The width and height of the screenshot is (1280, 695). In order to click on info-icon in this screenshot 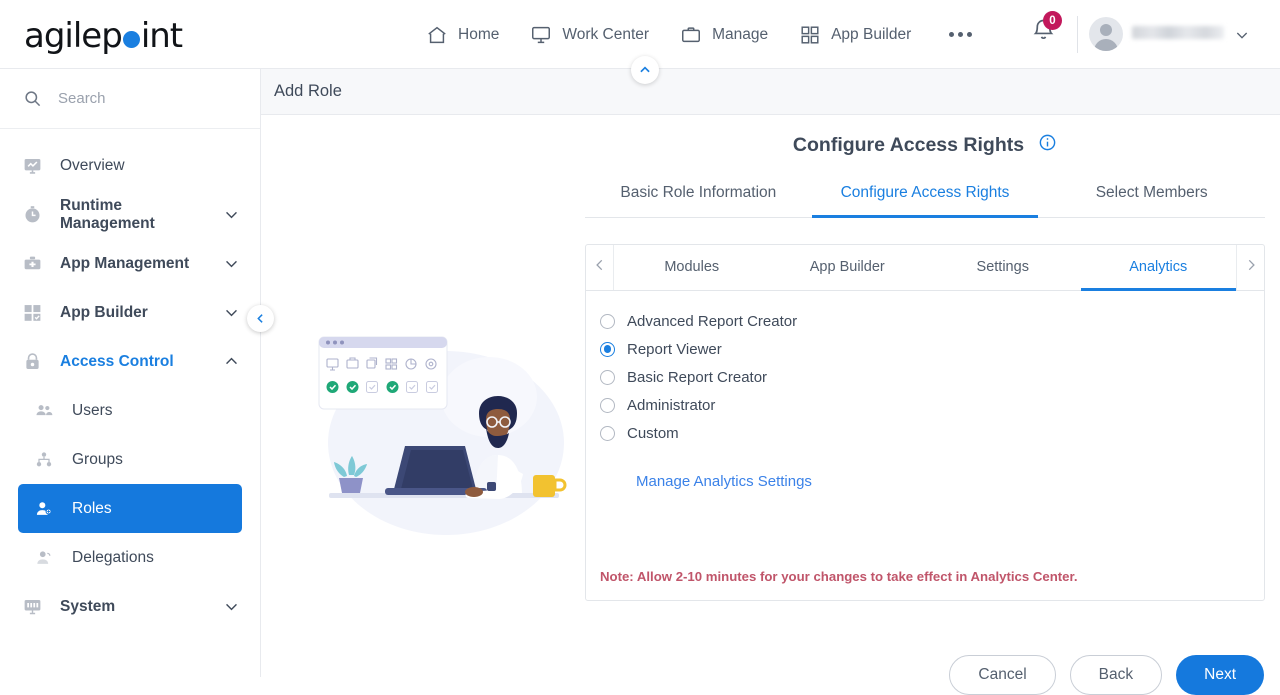, I will do `click(1047, 145)`.